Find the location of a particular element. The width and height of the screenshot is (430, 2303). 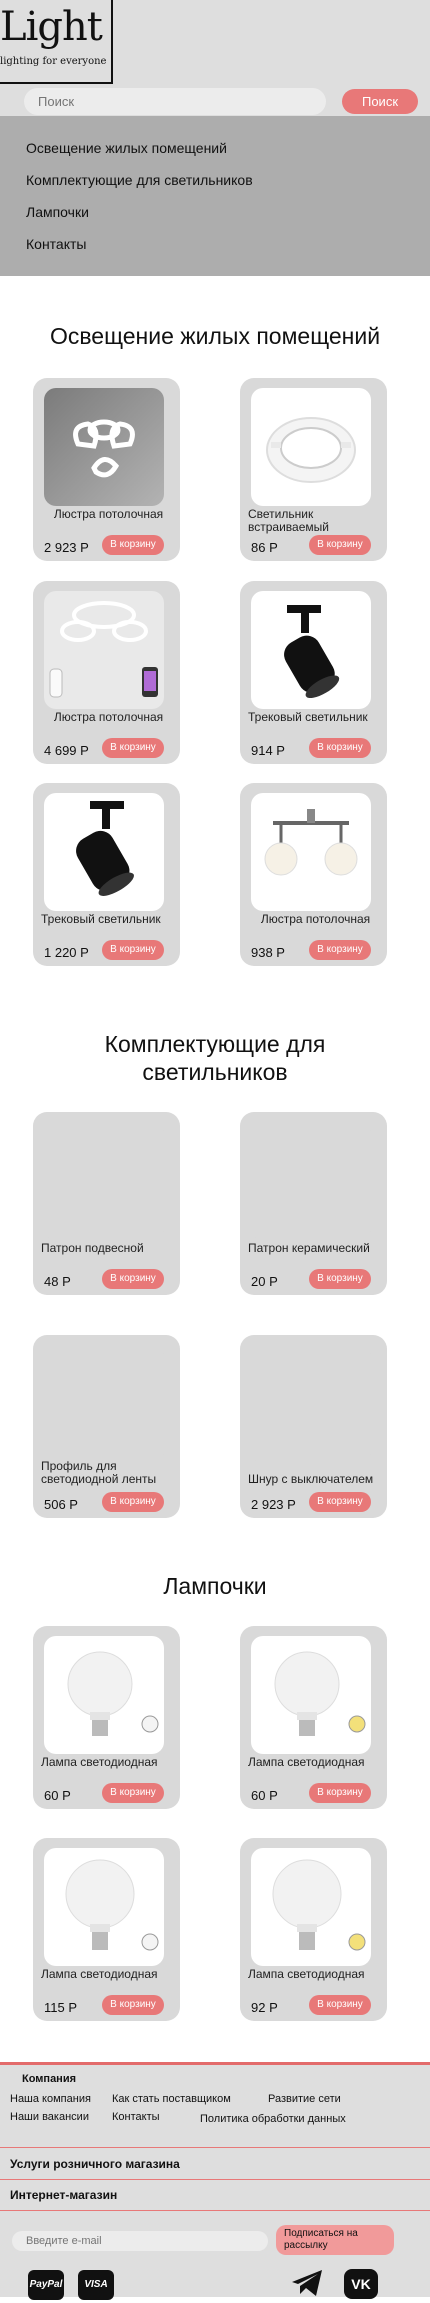

product-name: Трековый светильник is located at coordinates (101, 919).